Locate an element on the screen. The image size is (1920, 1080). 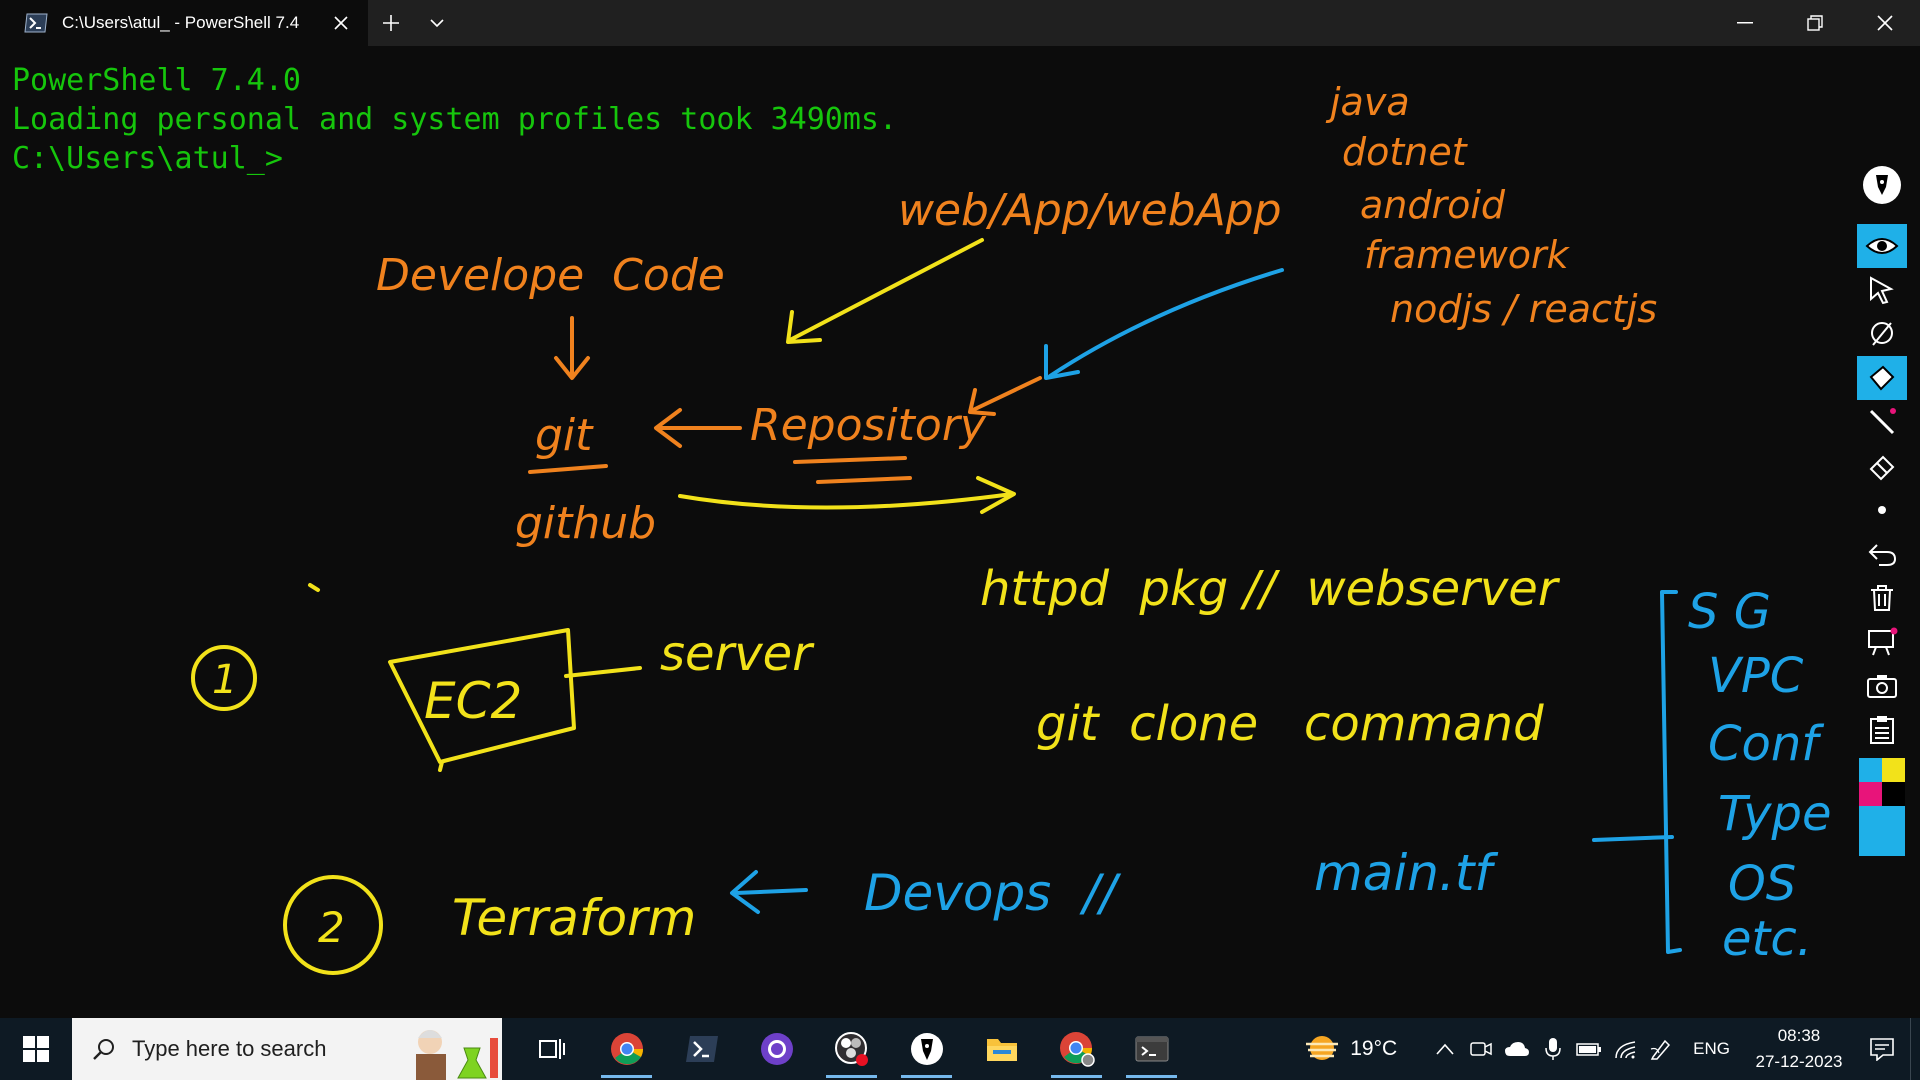
minimize-button is located at coordinates (1745, 23).